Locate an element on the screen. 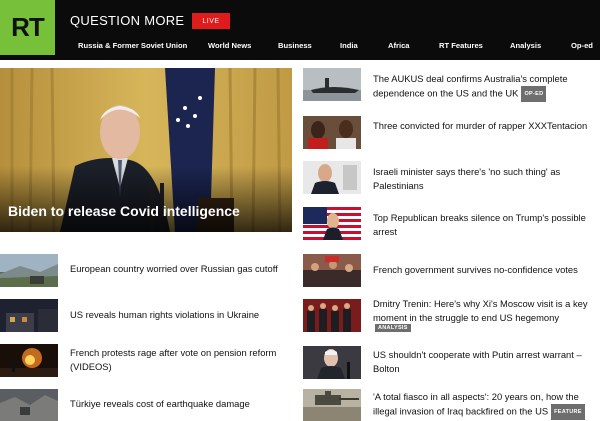 The image size is (600, 421). nav-item-world-news: World News is located at coordinates (229, 45).